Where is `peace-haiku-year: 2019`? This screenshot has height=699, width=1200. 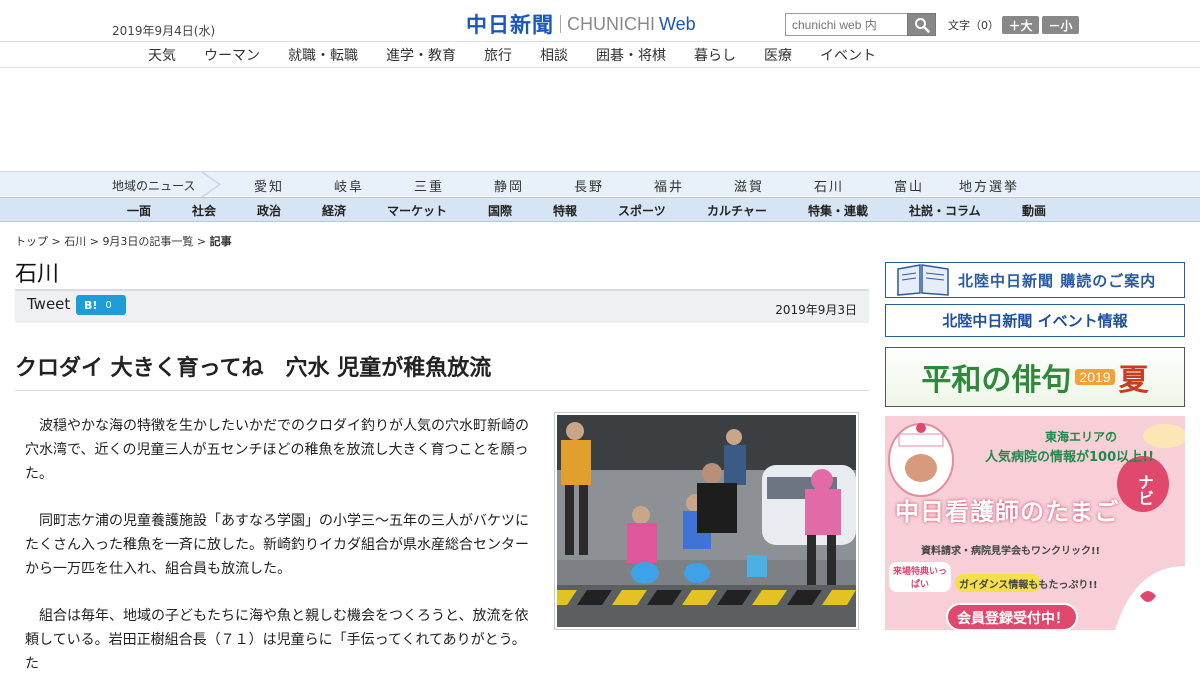 peace-haiku-year: 2019 is located at coordinates (1095, 377).